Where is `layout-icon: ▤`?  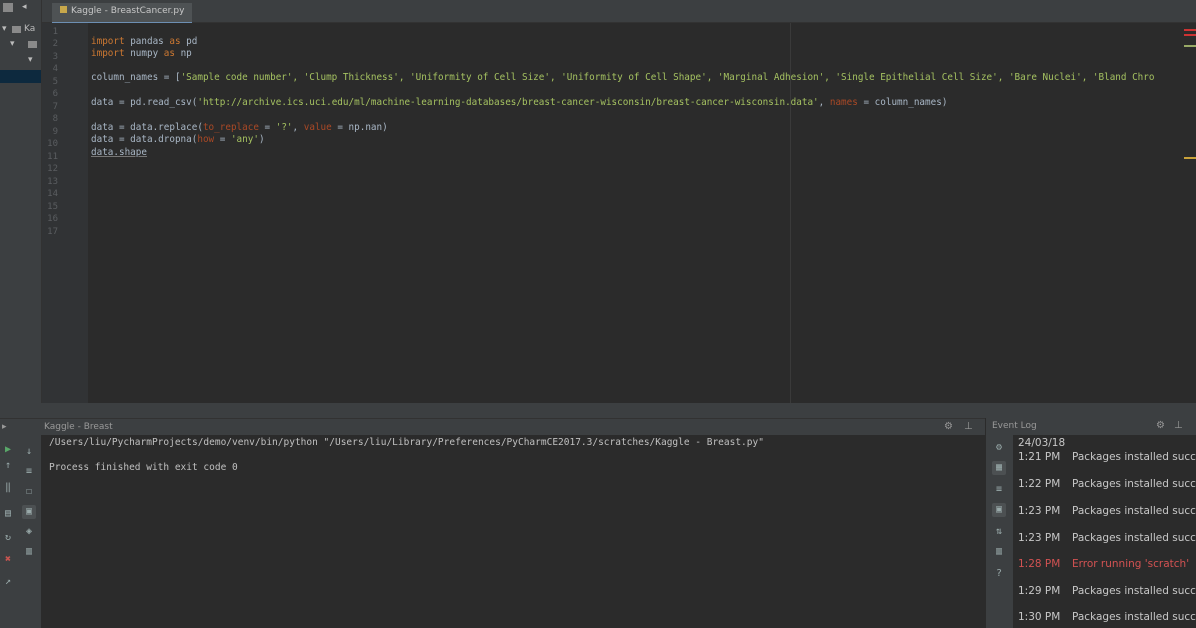
layout-icon: ▤ is located at coordinates (8, 514).